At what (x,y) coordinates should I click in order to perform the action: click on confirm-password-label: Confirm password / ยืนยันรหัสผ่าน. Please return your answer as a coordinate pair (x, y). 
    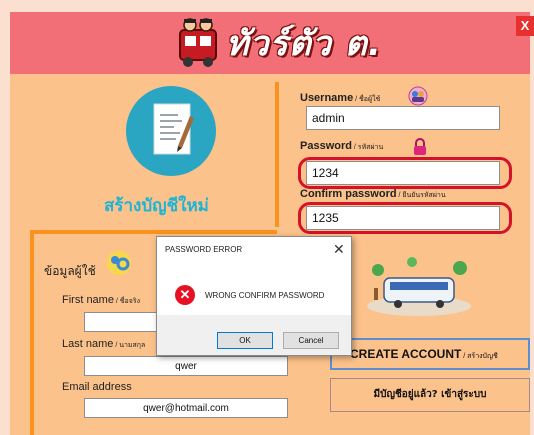
    Looking at the image, I should click on (373, 194).